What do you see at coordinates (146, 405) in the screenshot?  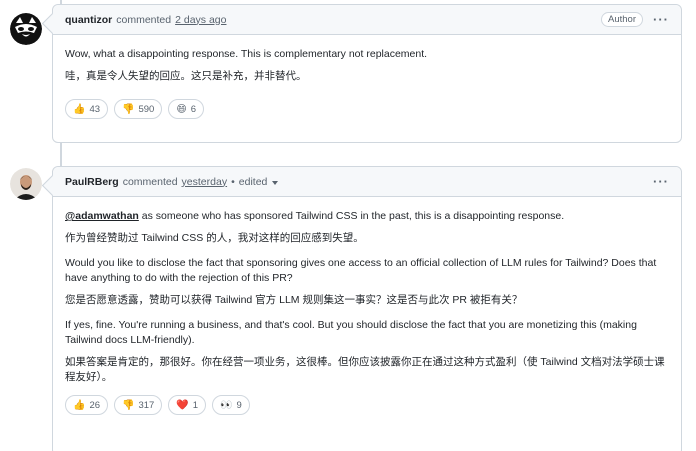 I see `reaction-count: 317` at bounding box center [146, 405].